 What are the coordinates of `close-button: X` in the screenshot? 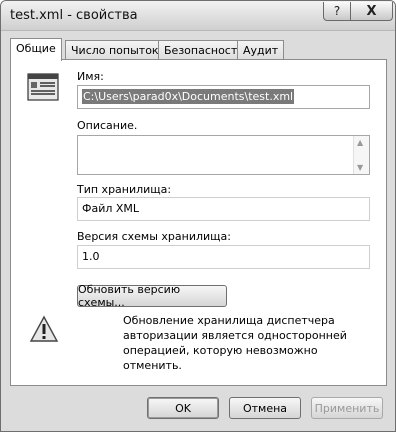 It's located at (372, 11).